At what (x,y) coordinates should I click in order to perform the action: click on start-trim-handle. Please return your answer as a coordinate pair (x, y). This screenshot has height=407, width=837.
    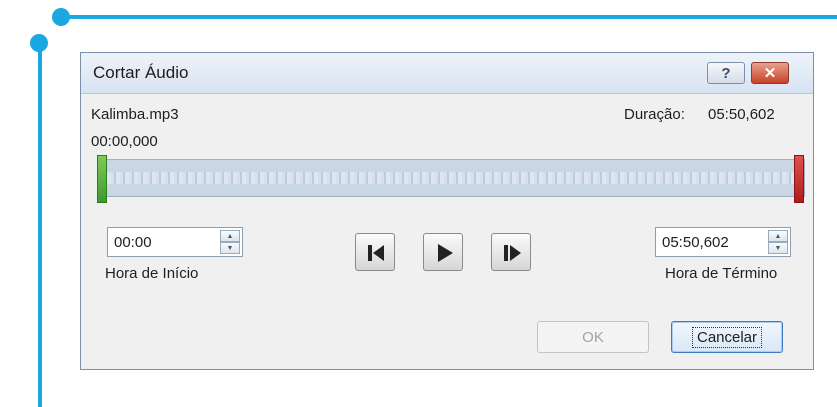
    Looking at the image, I should click on (102, 179).